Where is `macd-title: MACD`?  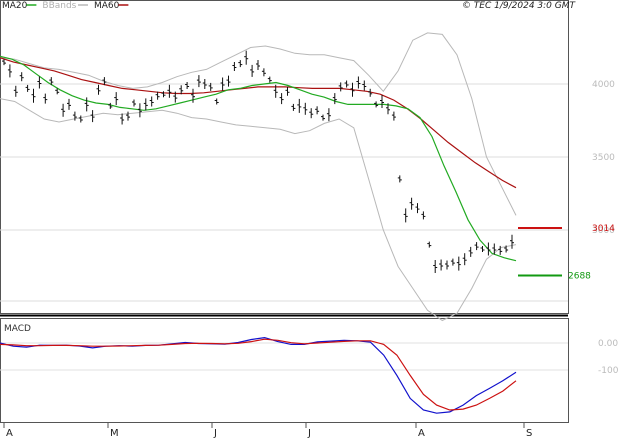 macd-title: MACD is located at coordinates (17, 329).